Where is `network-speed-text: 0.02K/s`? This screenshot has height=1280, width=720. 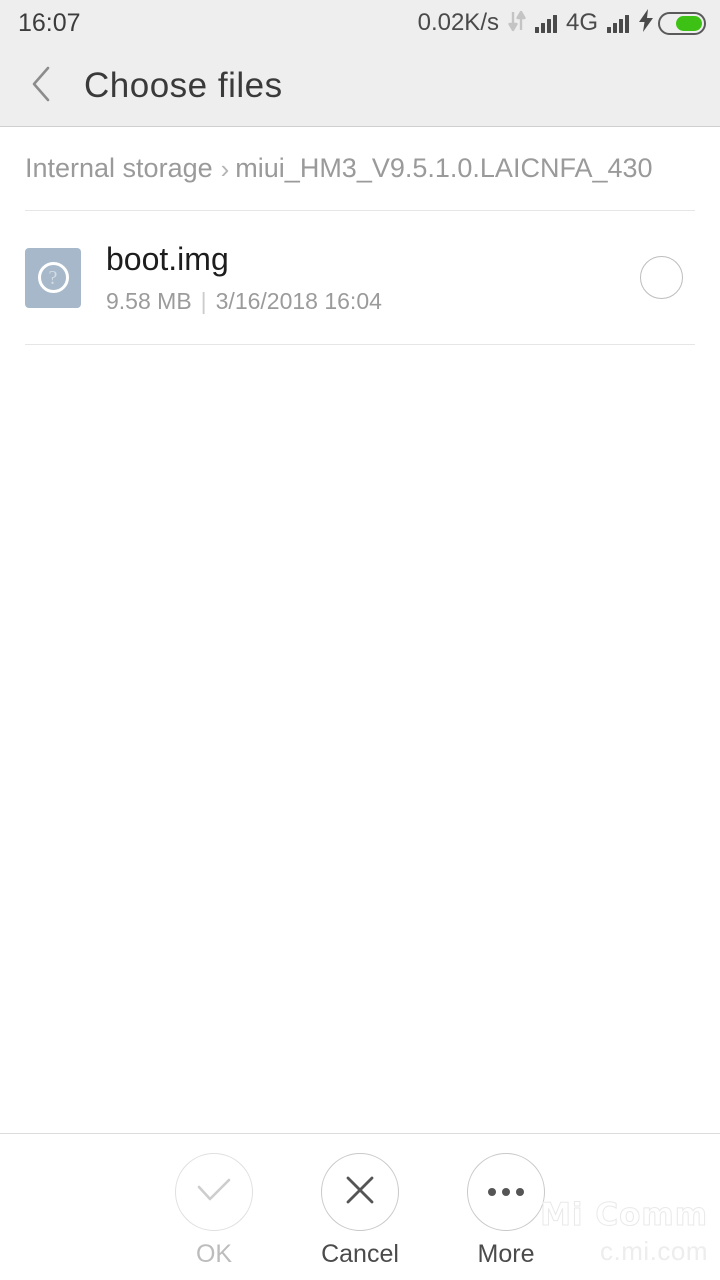
network-speed-text: 0.02K/s is located at coordinates (458, 22).